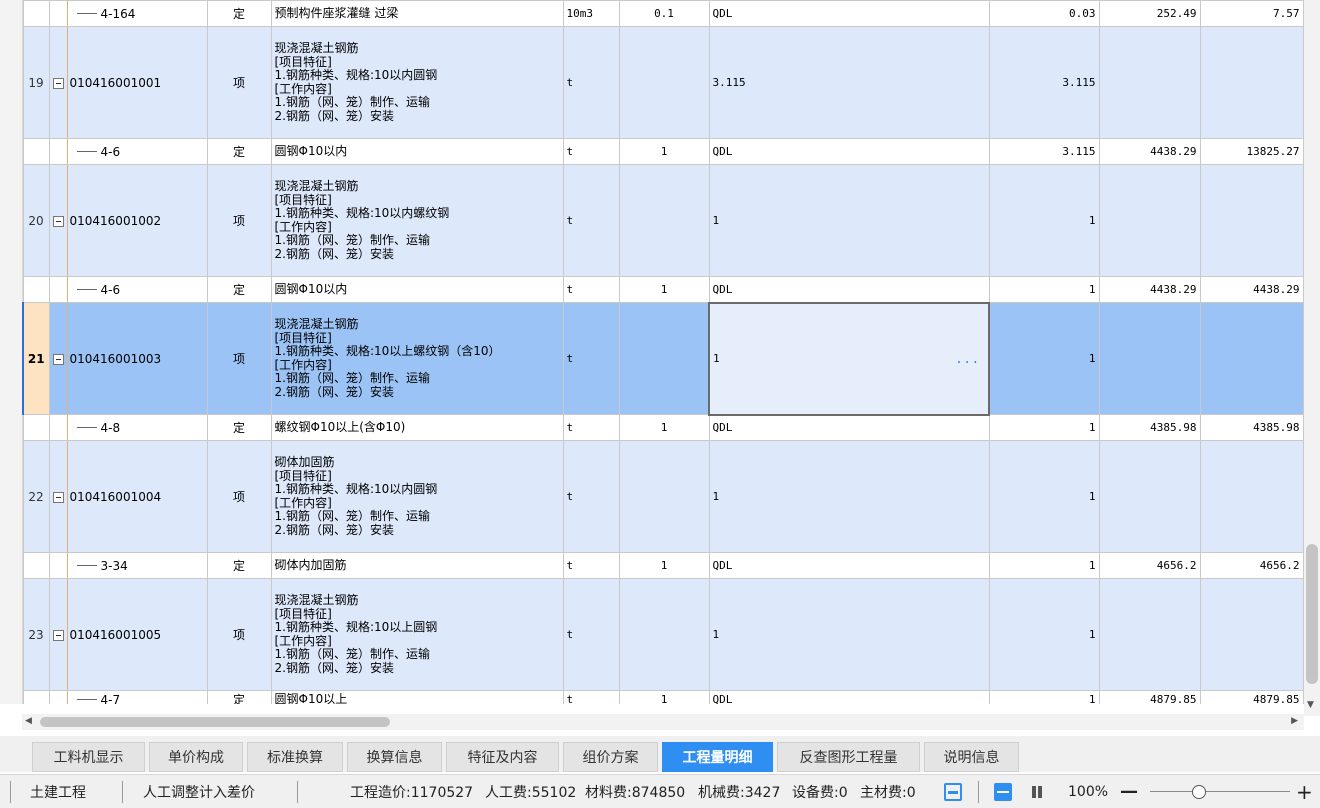 The width and height of the screenshot is (1320, 808). What do you see at coordinates (196, 757) in the screenshot?
I see `tab-unit-price-composition: 单价构成` at bounding box center [196, 757].